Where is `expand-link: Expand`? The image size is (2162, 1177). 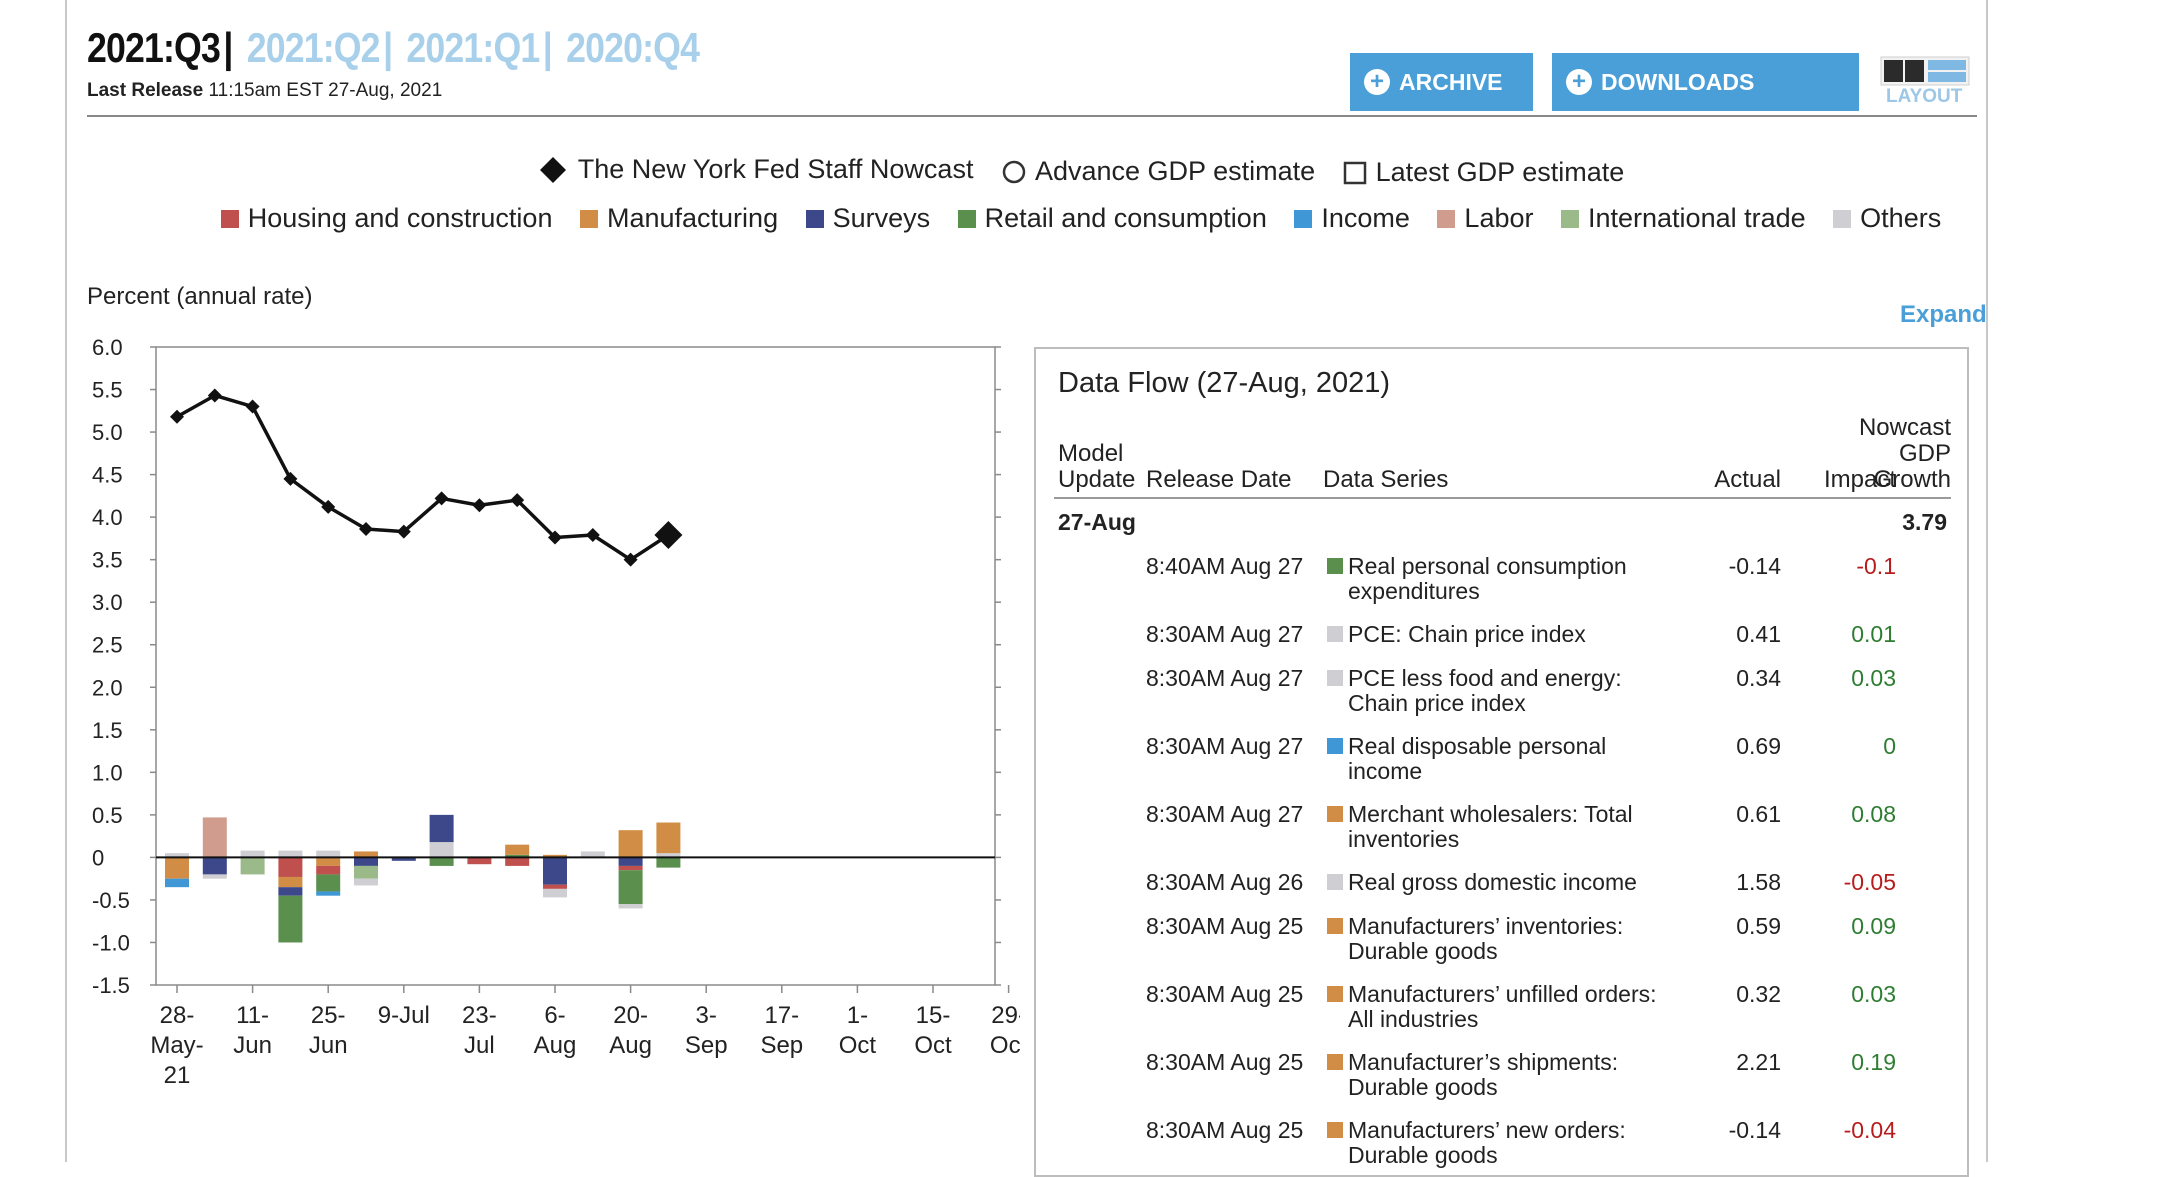 expand-link: Expand is located at coordinates (1943, 315).